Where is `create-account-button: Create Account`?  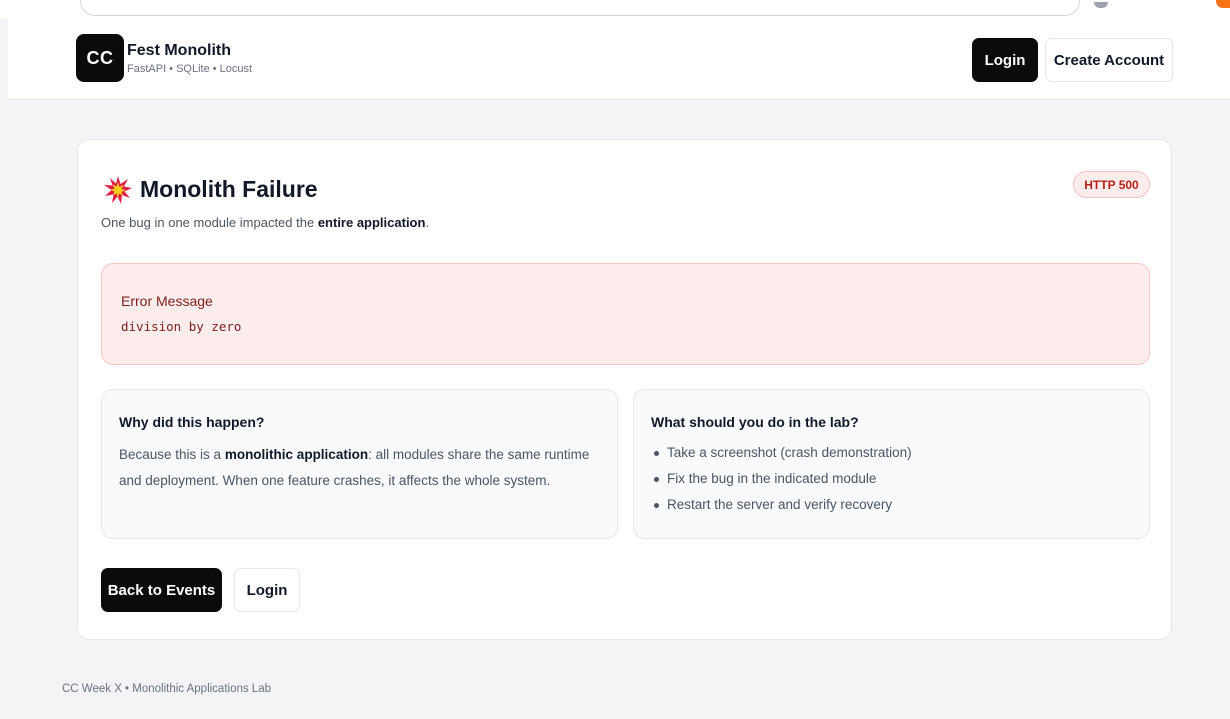
create-account-button: Create Account is located at coordinates (1109, 60).